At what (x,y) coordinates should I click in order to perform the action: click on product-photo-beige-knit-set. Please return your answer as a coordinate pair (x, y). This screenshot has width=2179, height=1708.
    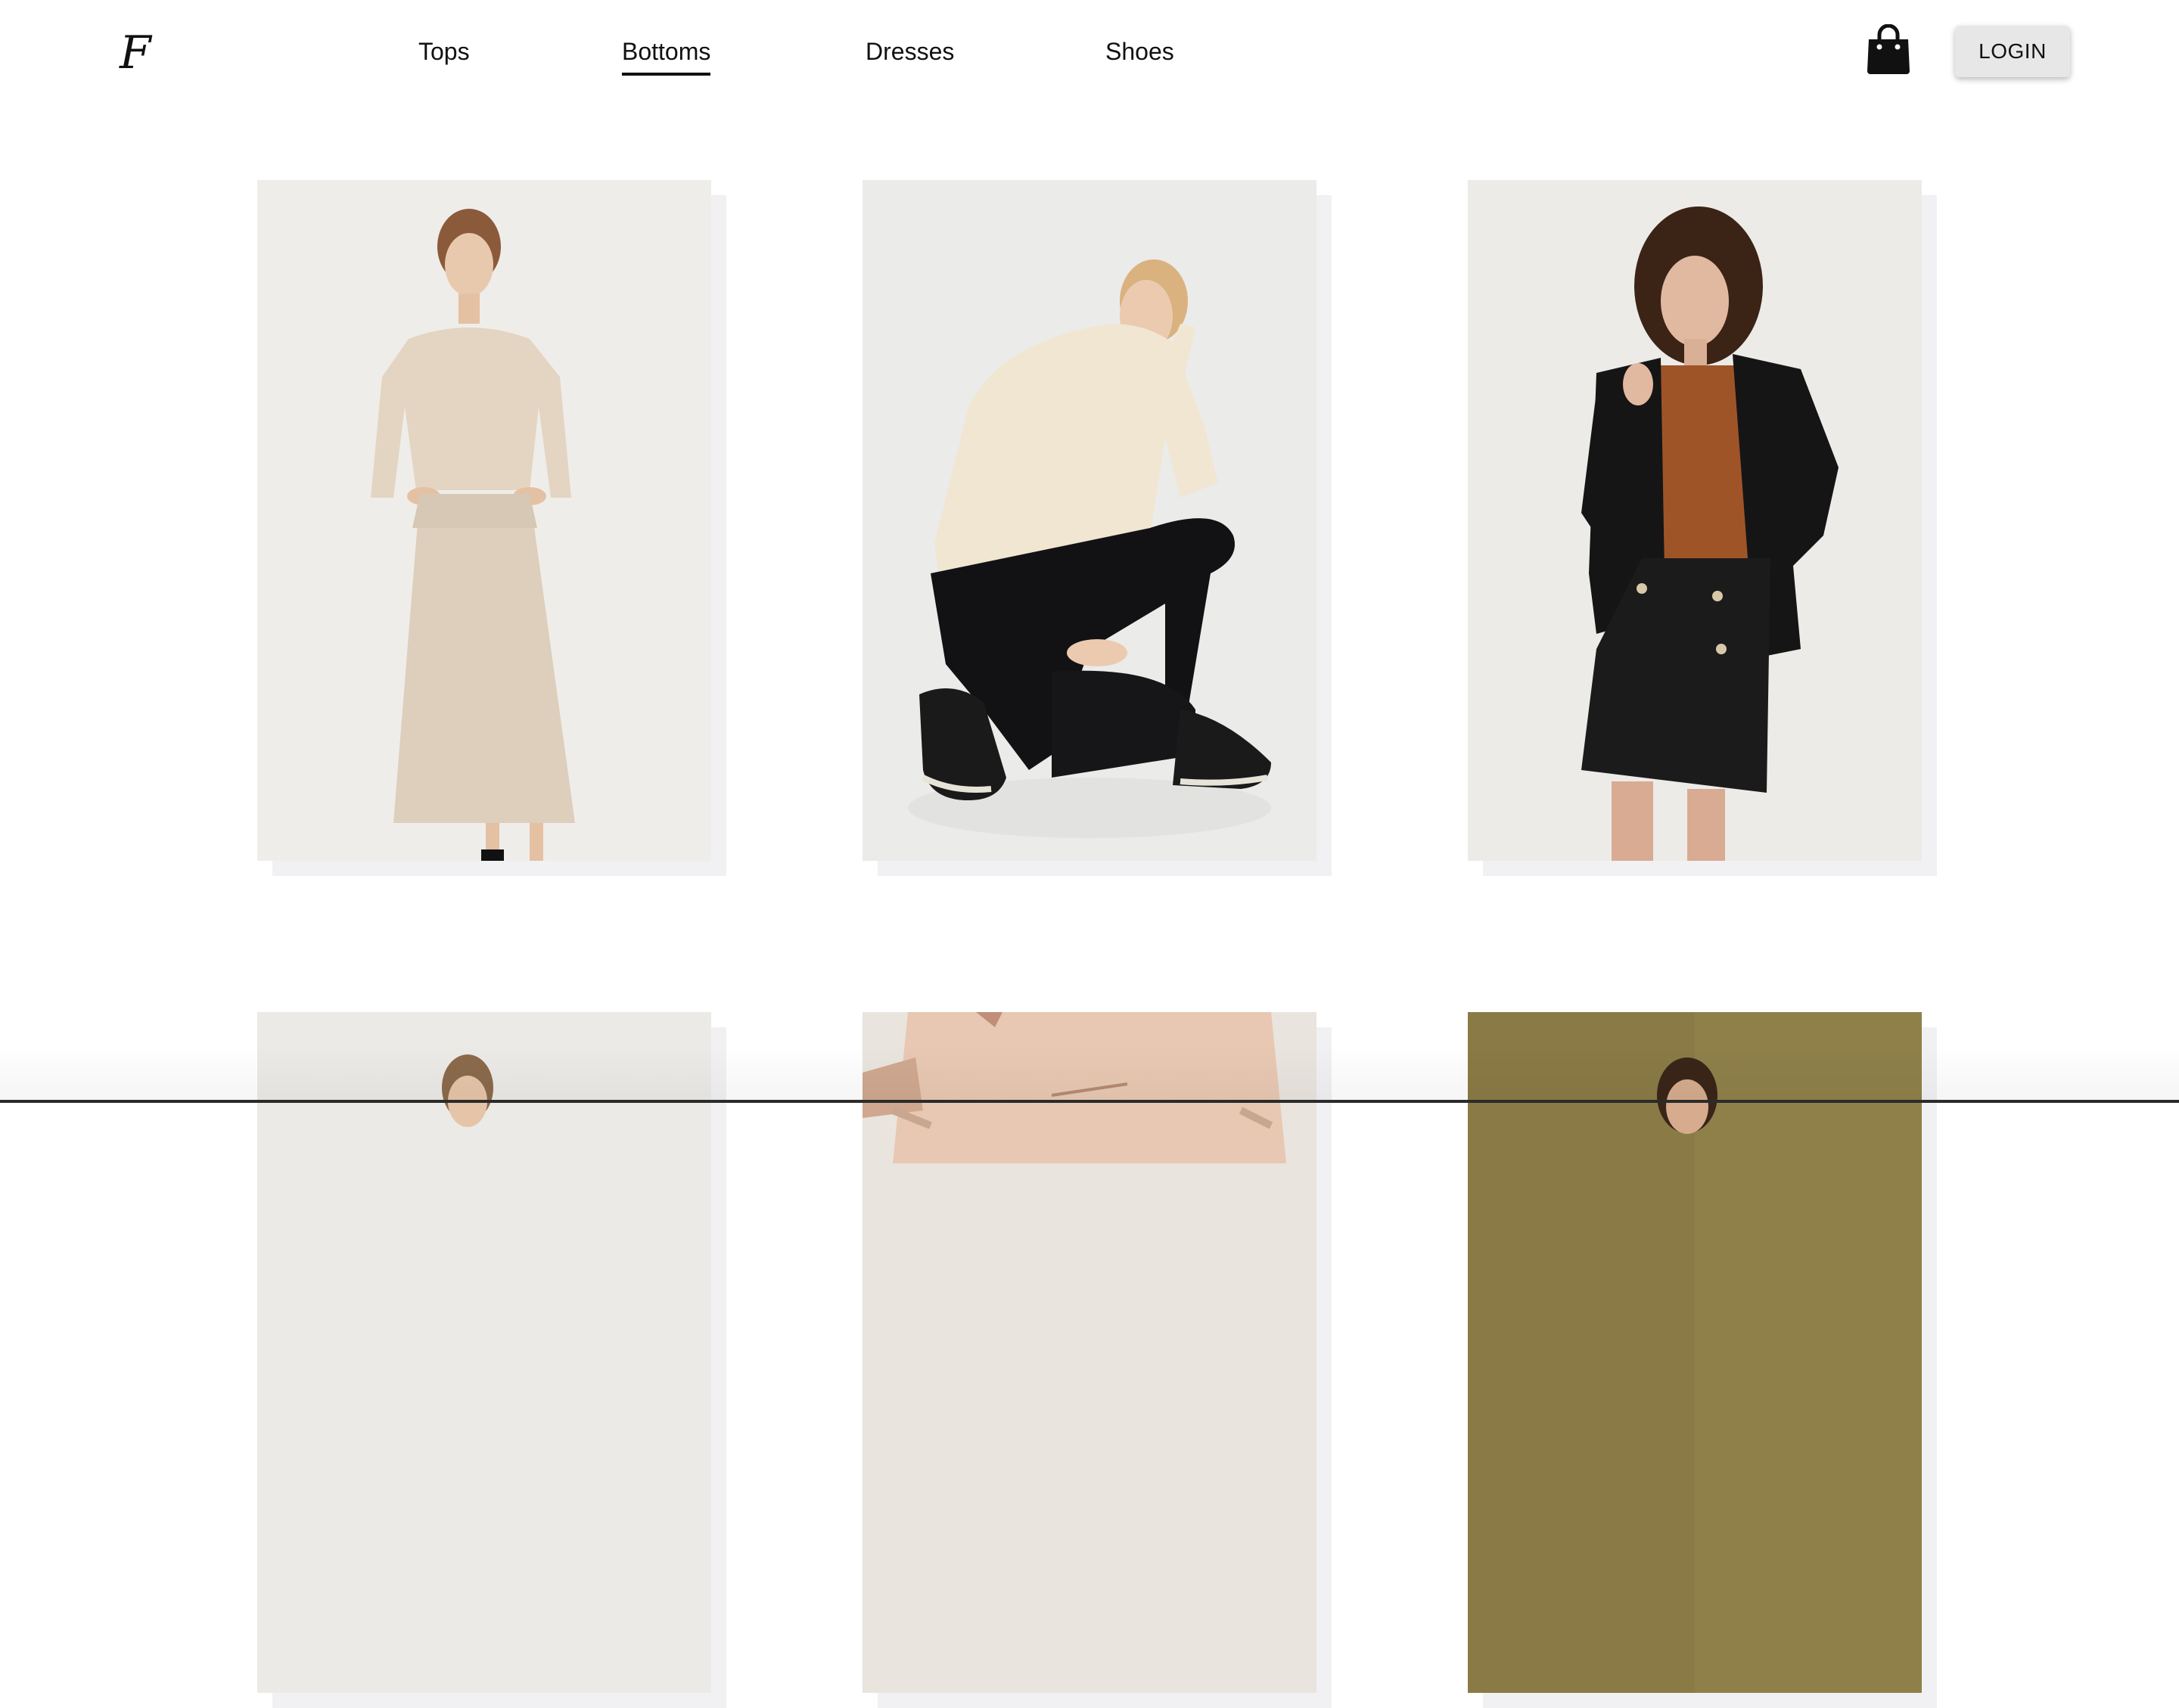
    Looking at the image, I should click on (484, 520).